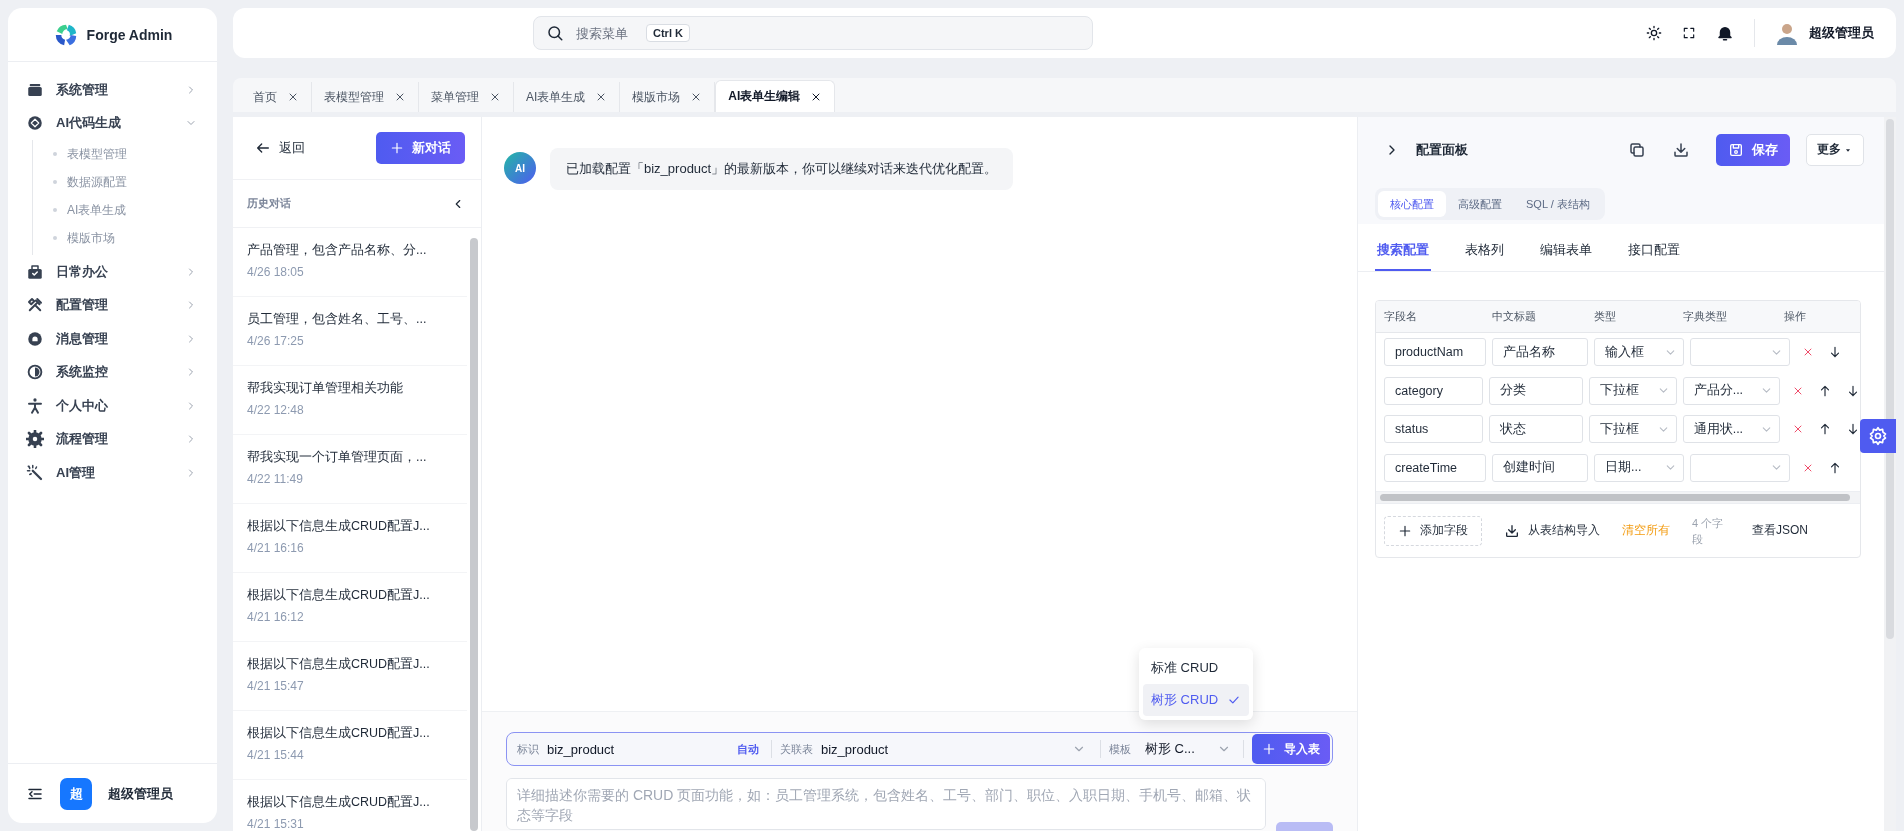 This screenshot has height=831, width=1904. What do you see at coordinates (76, 793) in the screenshot?
I see `user-avatar: 超` at bounding box center [76, 793].